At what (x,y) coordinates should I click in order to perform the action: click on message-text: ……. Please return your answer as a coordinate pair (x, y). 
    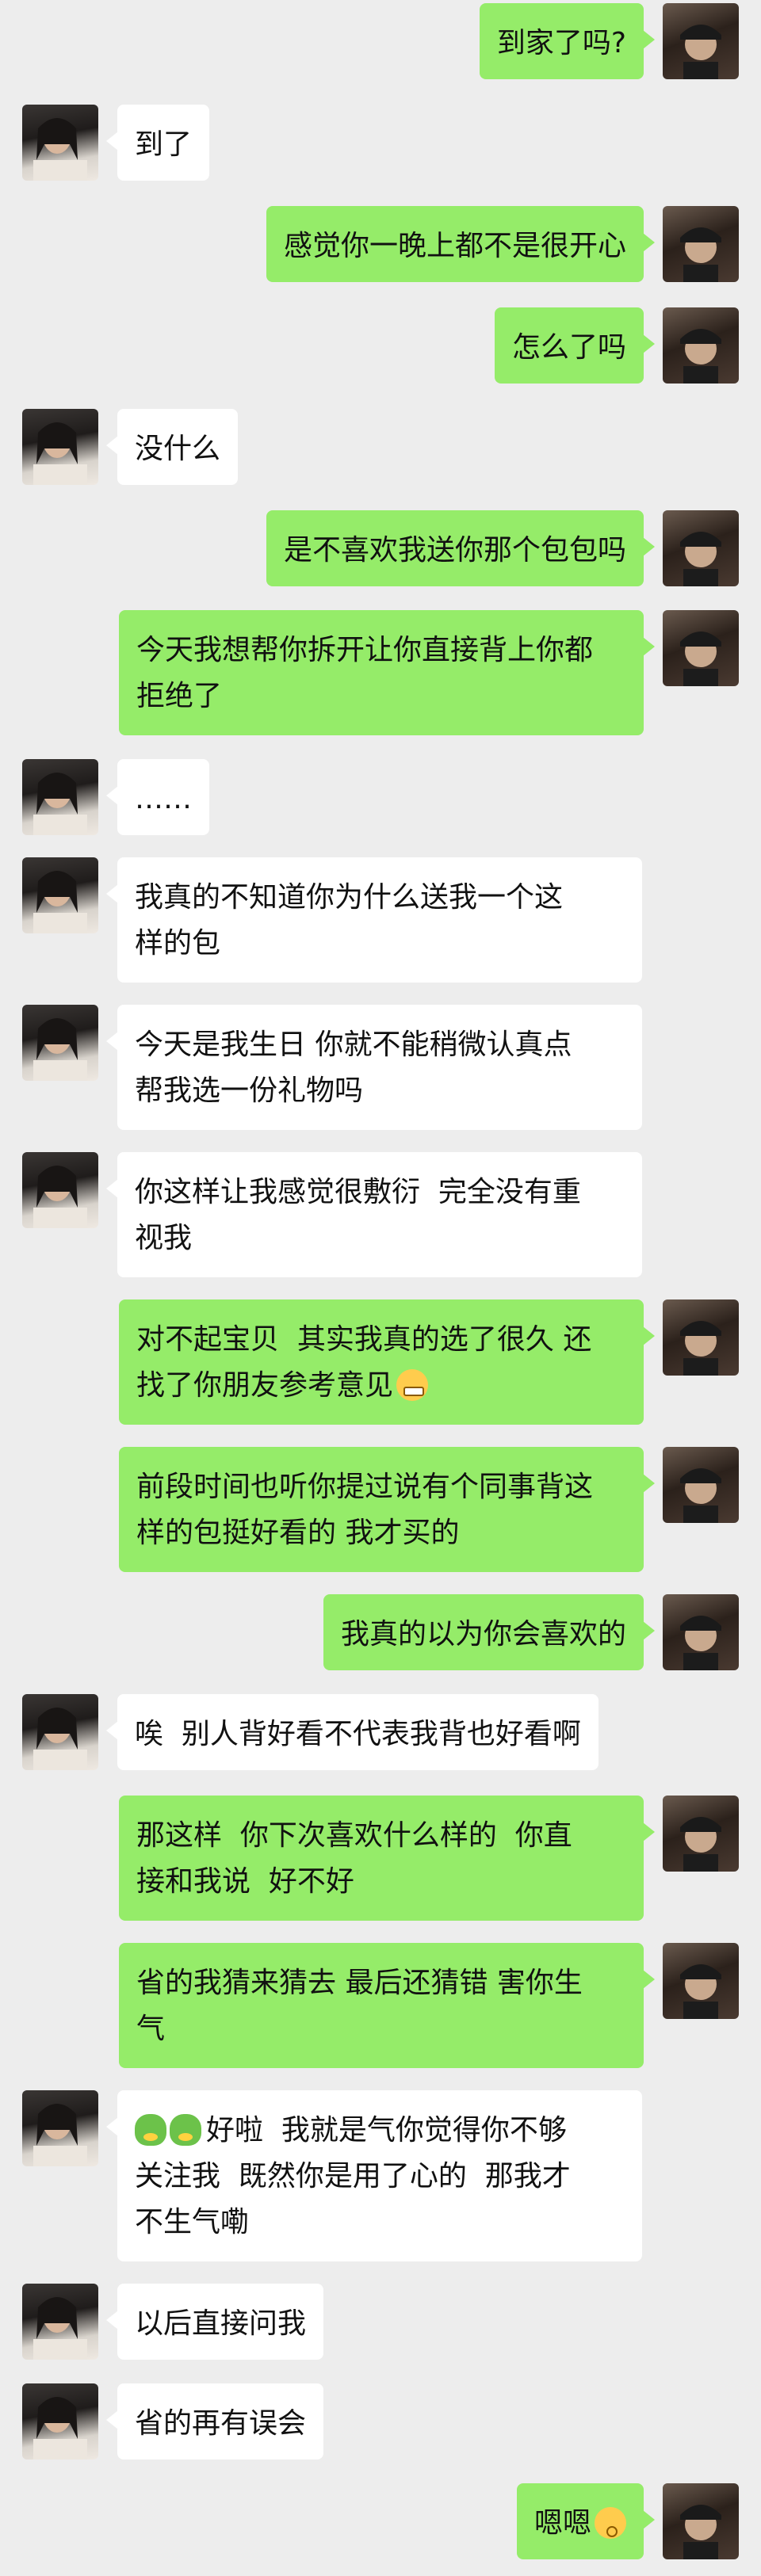
    Looking at the image, I should click on (163, 799).